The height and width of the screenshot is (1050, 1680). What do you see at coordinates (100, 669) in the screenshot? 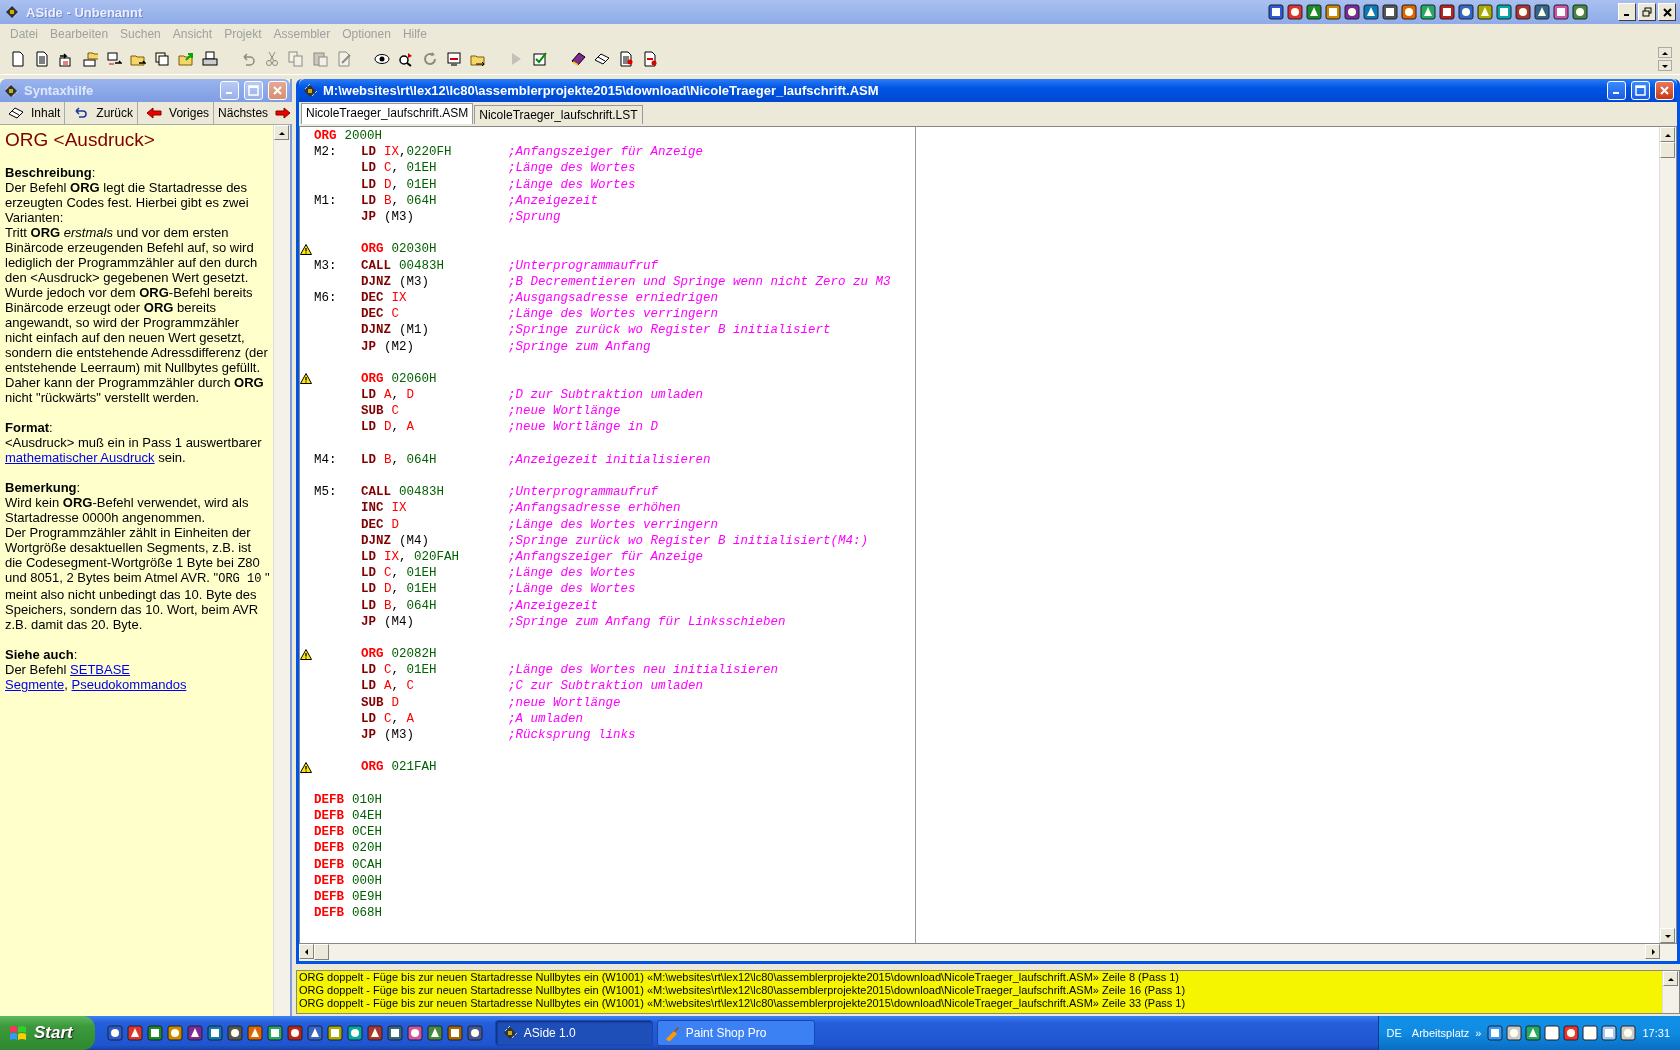
I see `help-link: SETBASE` at bounding box center [100, 669].